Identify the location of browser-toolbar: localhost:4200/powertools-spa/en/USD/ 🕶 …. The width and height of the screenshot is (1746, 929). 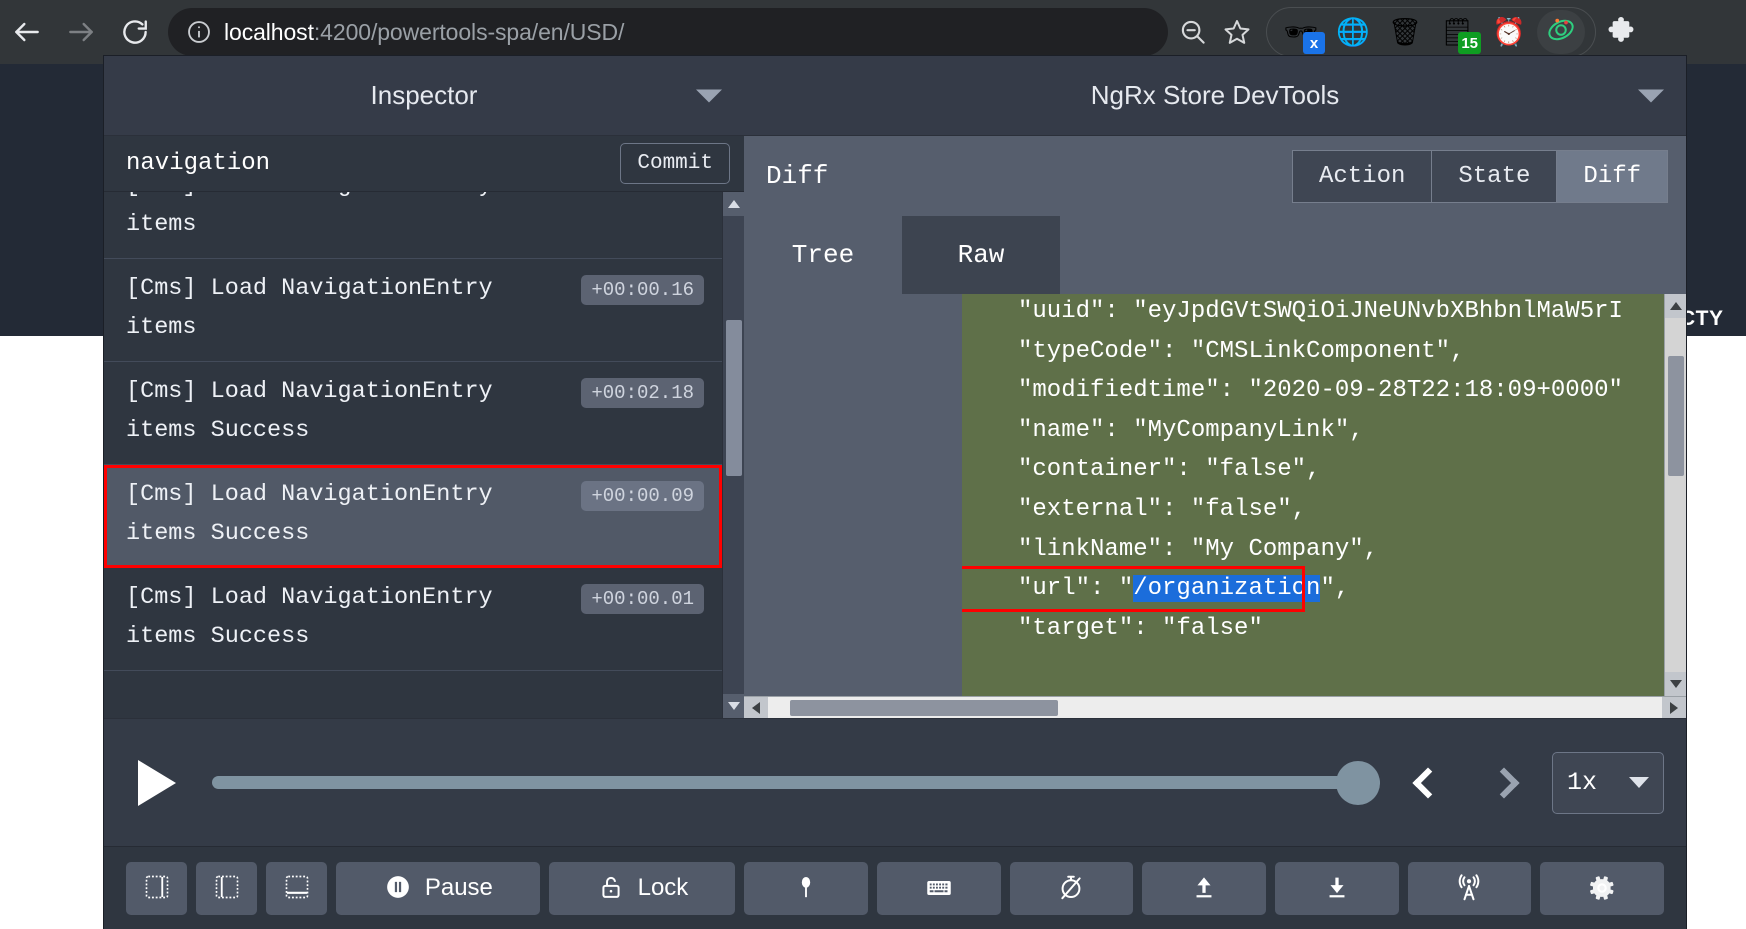
(873, 32).